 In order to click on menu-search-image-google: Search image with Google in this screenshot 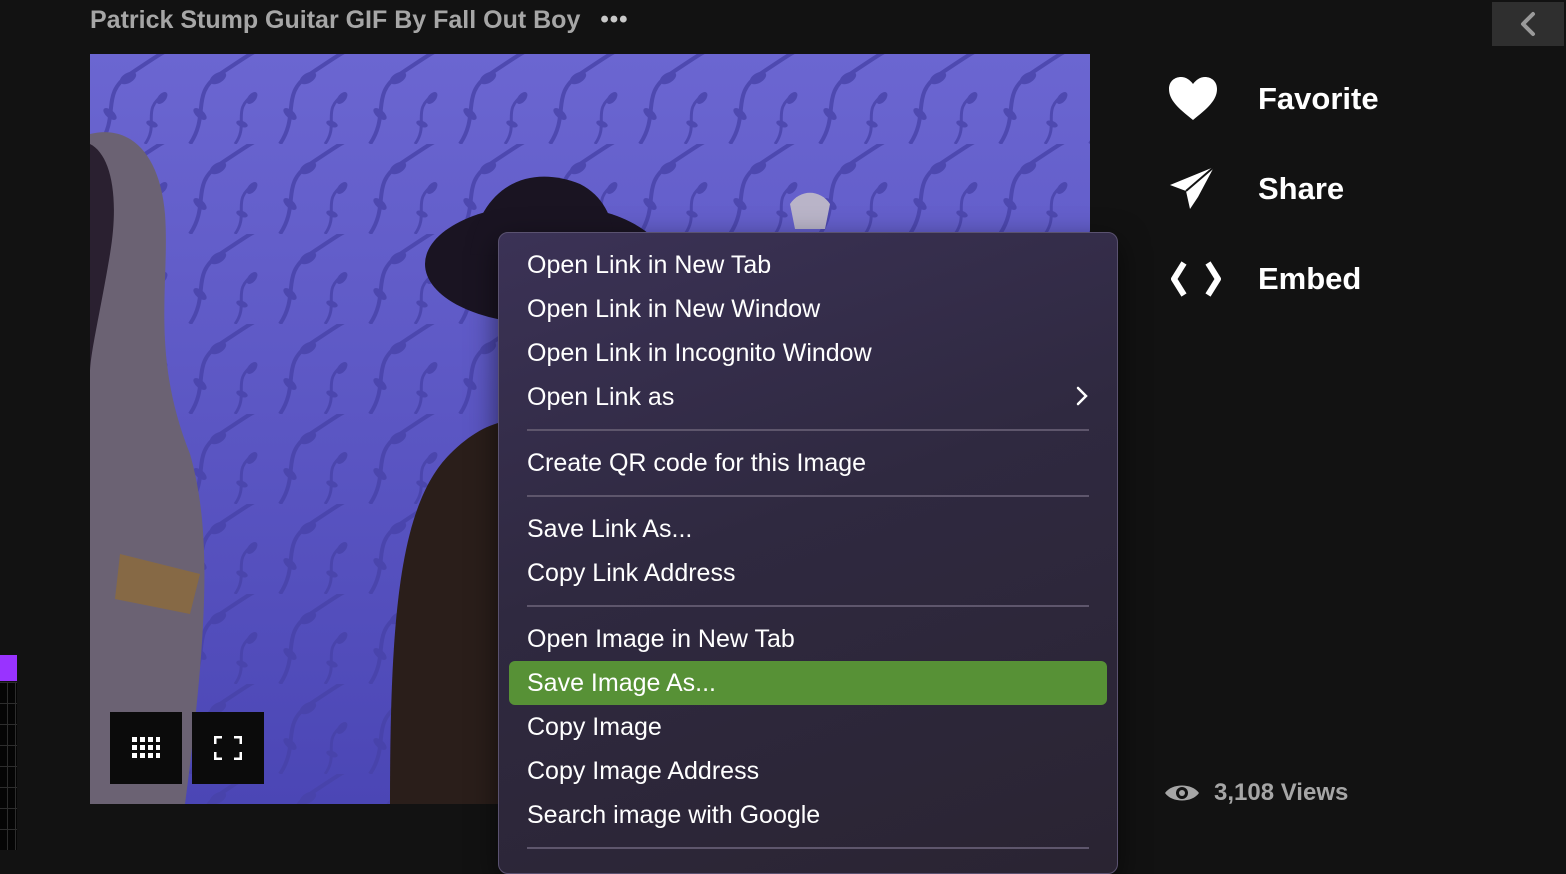, I will do `click(808, 815)`.